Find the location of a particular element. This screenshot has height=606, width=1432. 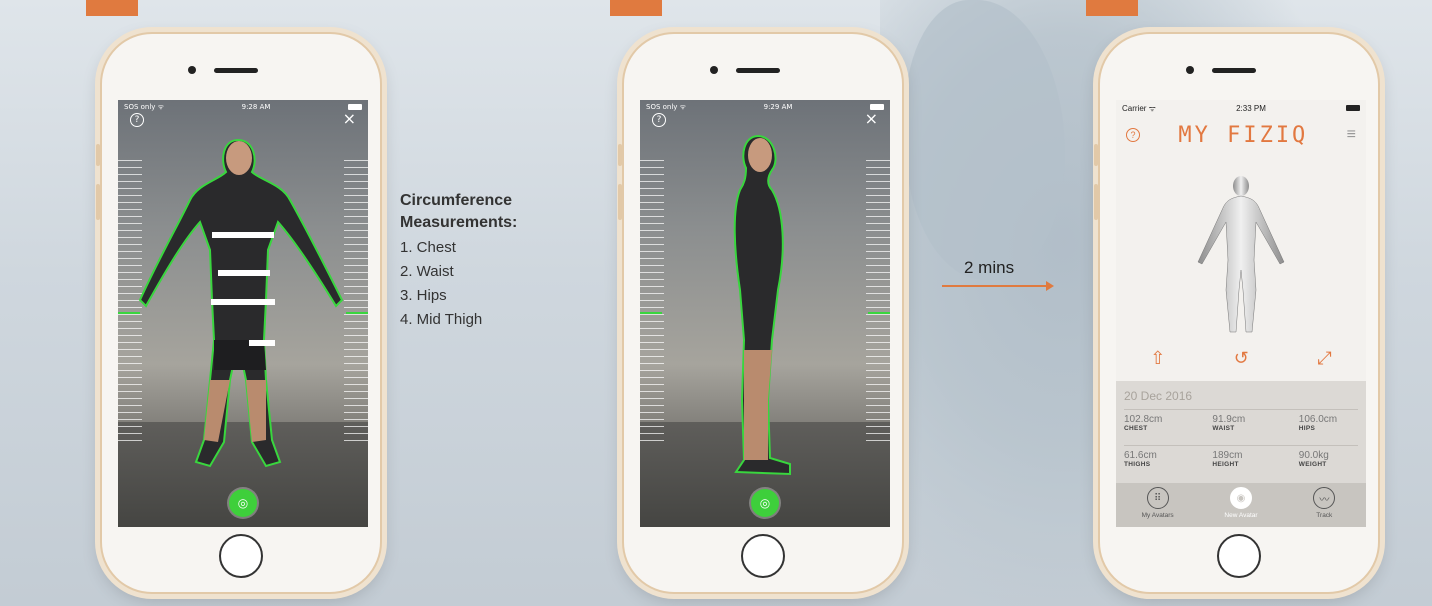

tab-new-avatar: ◉ New Avatar is located at coordinates (1241, 503).